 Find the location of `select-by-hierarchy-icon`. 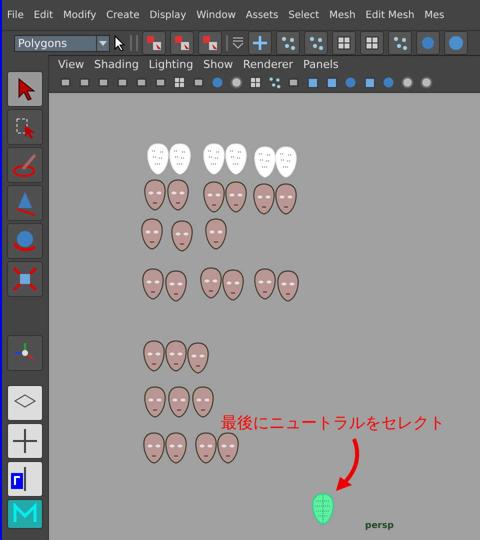

select-by-hierarchy-icon is located at coordinates (154, 43).